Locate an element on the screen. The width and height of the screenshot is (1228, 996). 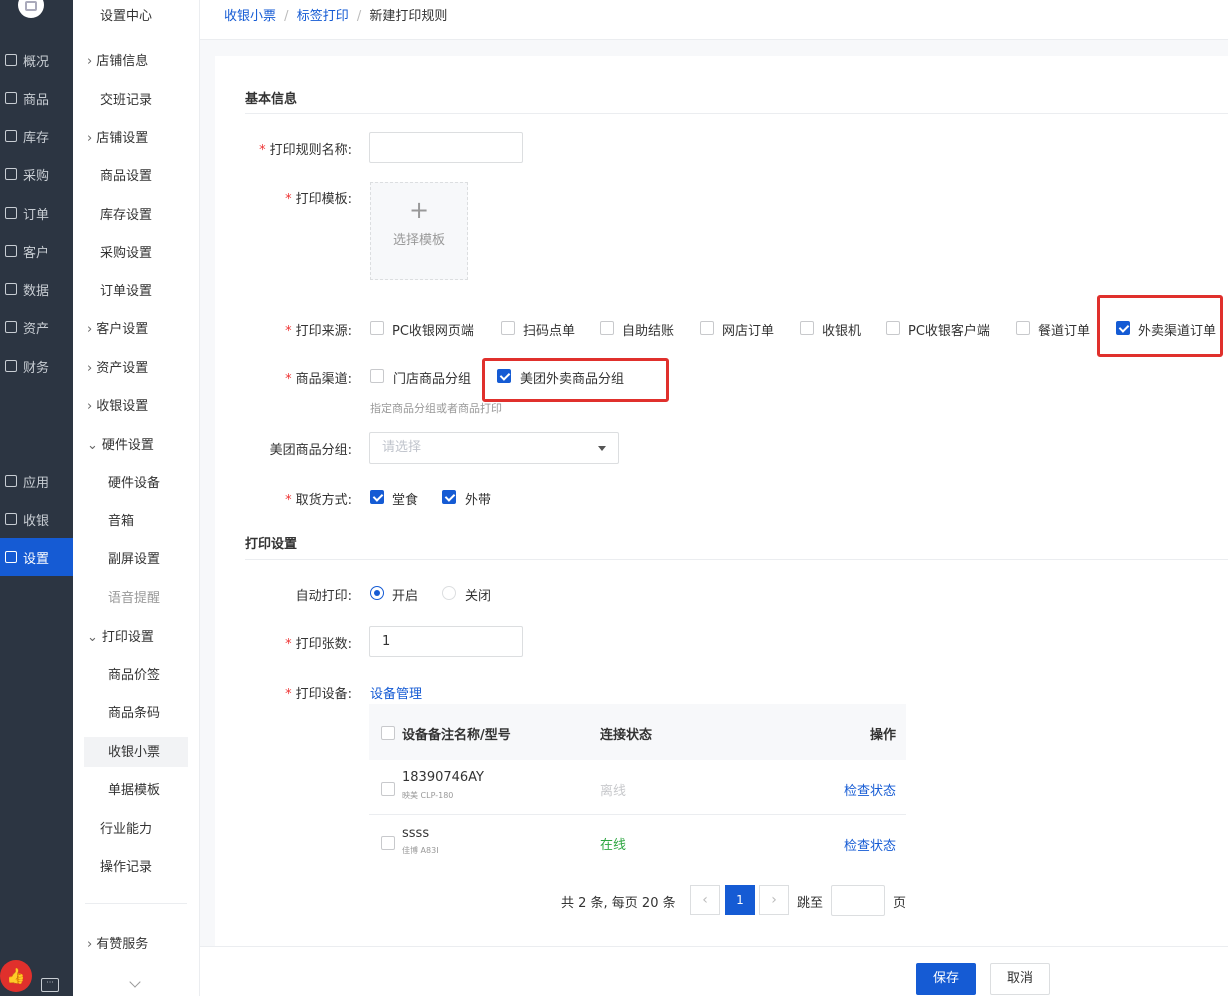
chevron-down-icon: ⌄ is located at coordinates (92, 637).